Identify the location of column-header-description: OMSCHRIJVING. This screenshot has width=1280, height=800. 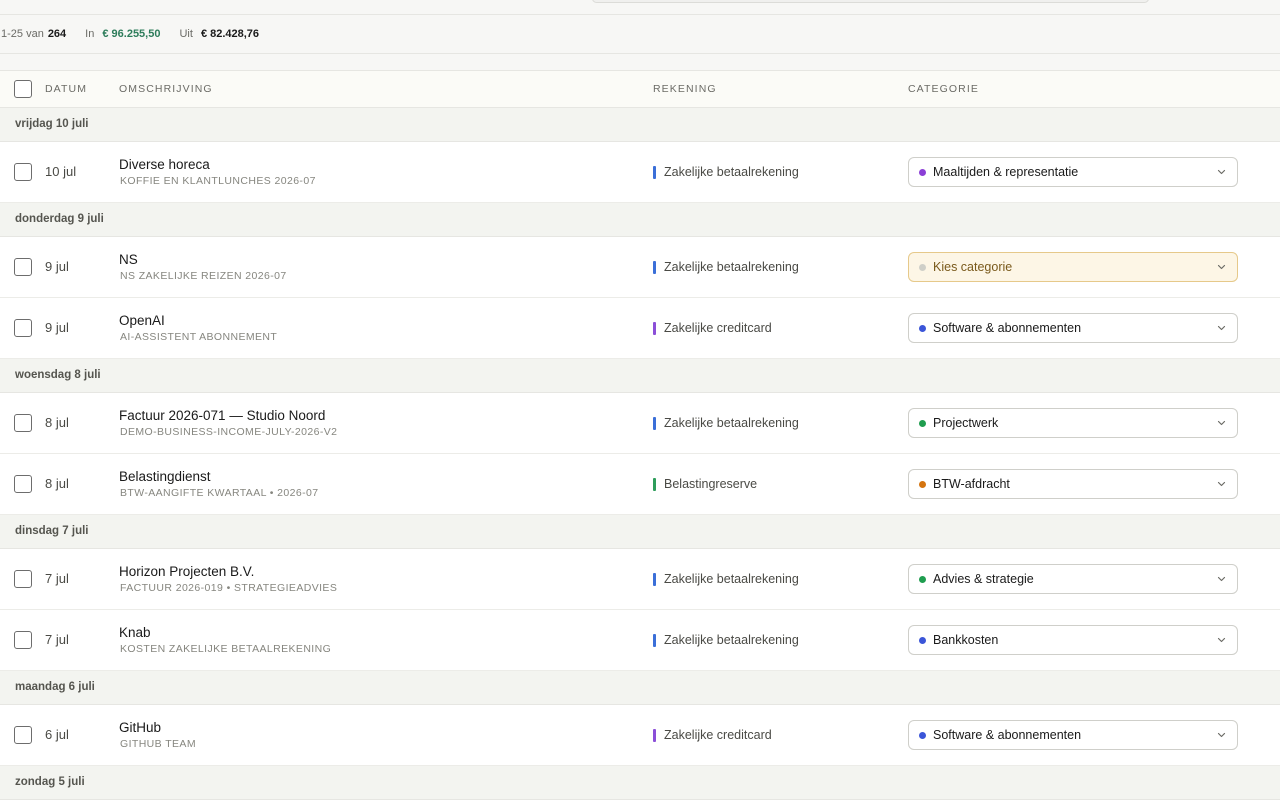
(166, 89).